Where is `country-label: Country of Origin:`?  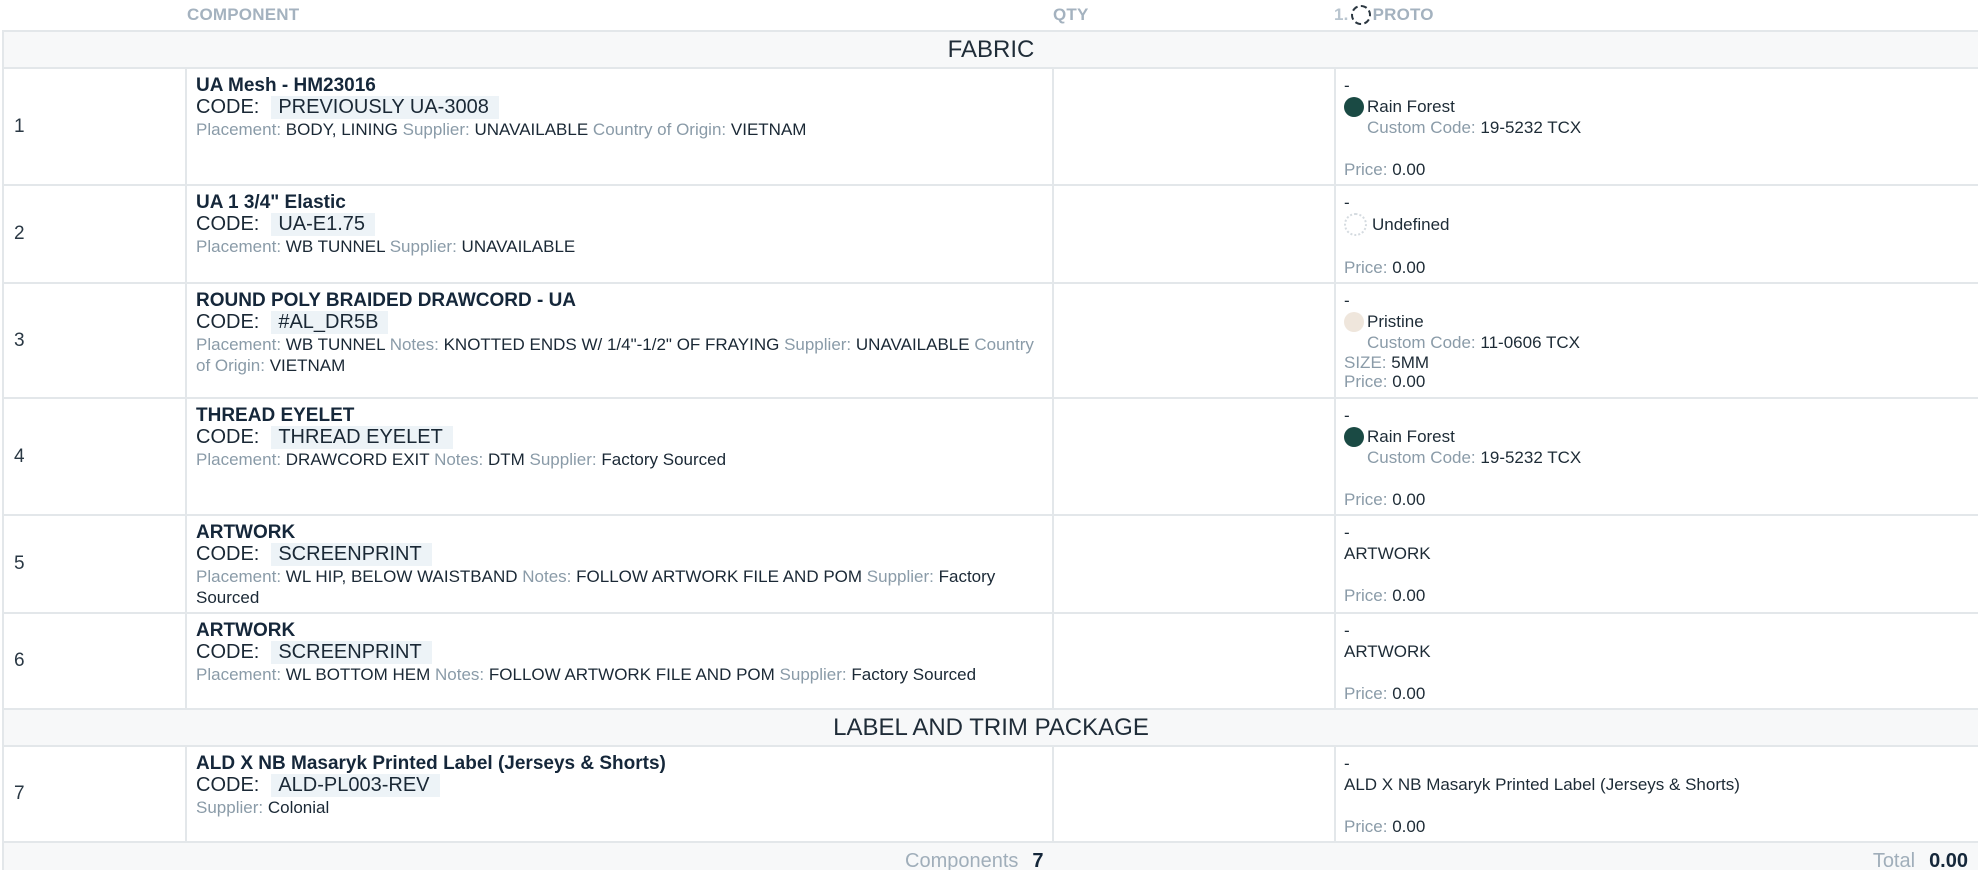
country-label: Country of Origin: is located at coordinates (659, 129).